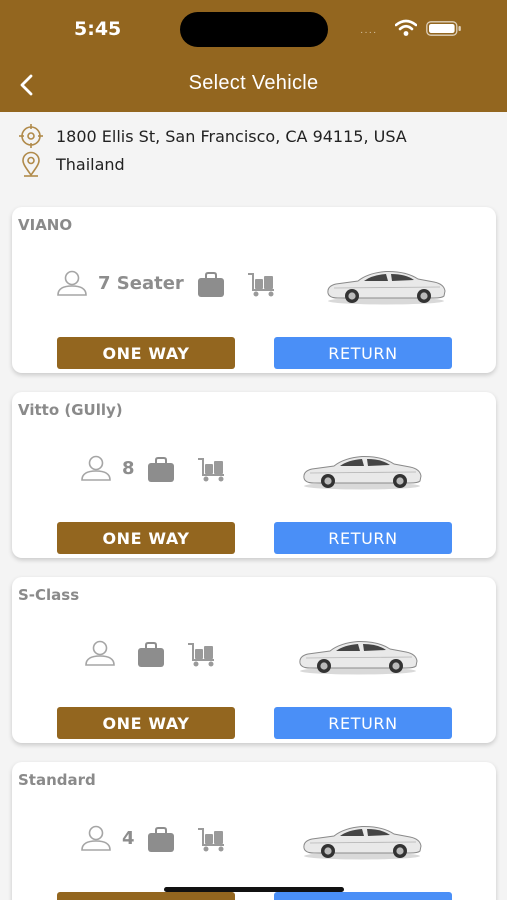 This screenshot has width=507, height=900. Describe the element at coordinates (90, 164) in the screenshot. I see `dropoff-address: Thailand` at that location.